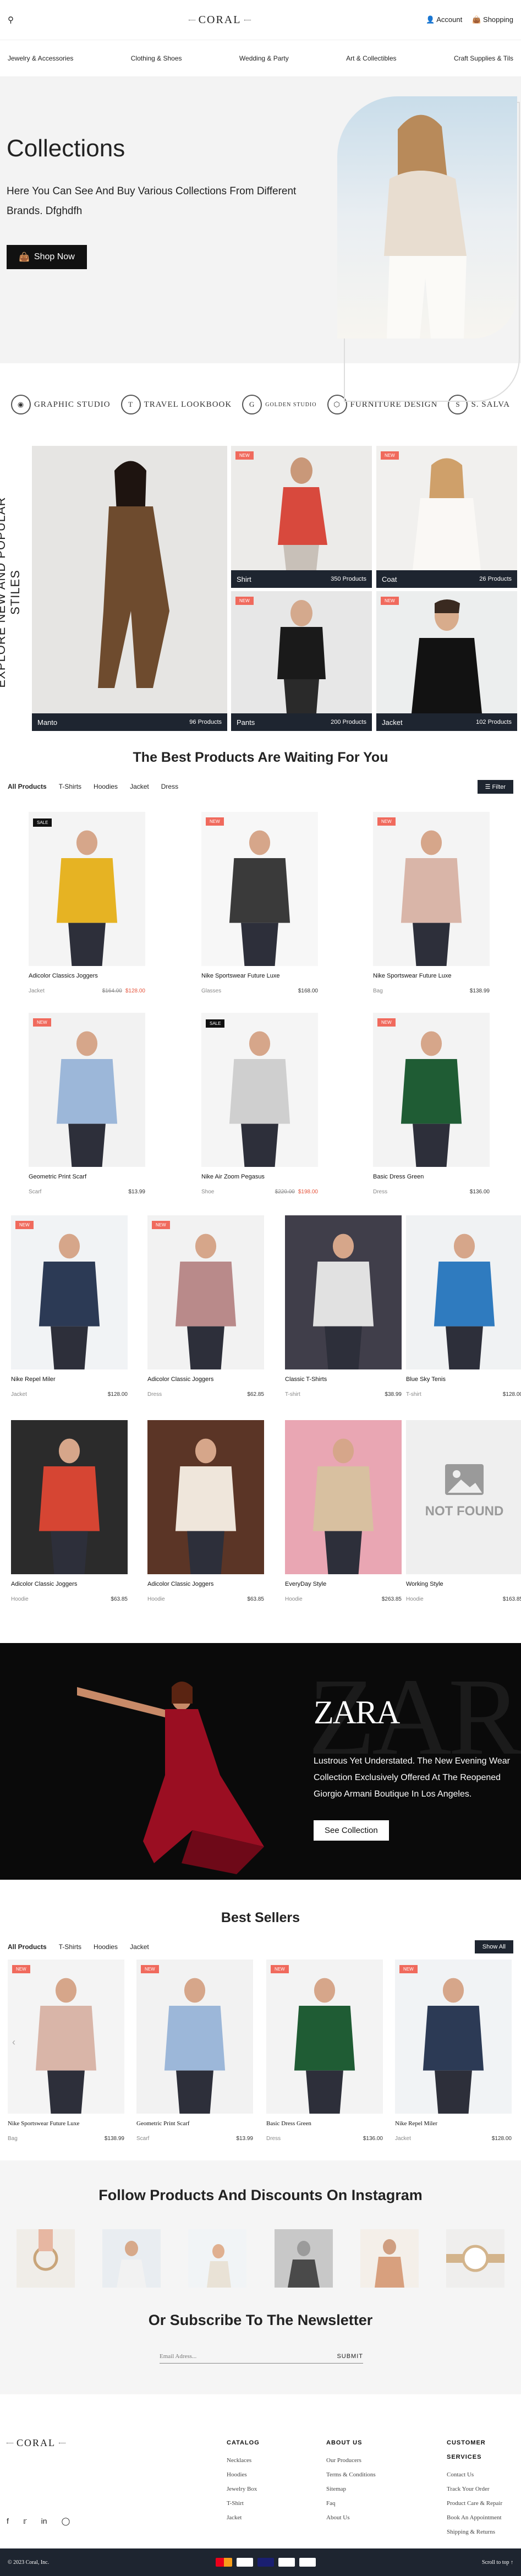 The image size is (521, 2576). Describe the element at coordinates (414, 1395) in the screenshot. I see `product-category: T-shirt` at that location.